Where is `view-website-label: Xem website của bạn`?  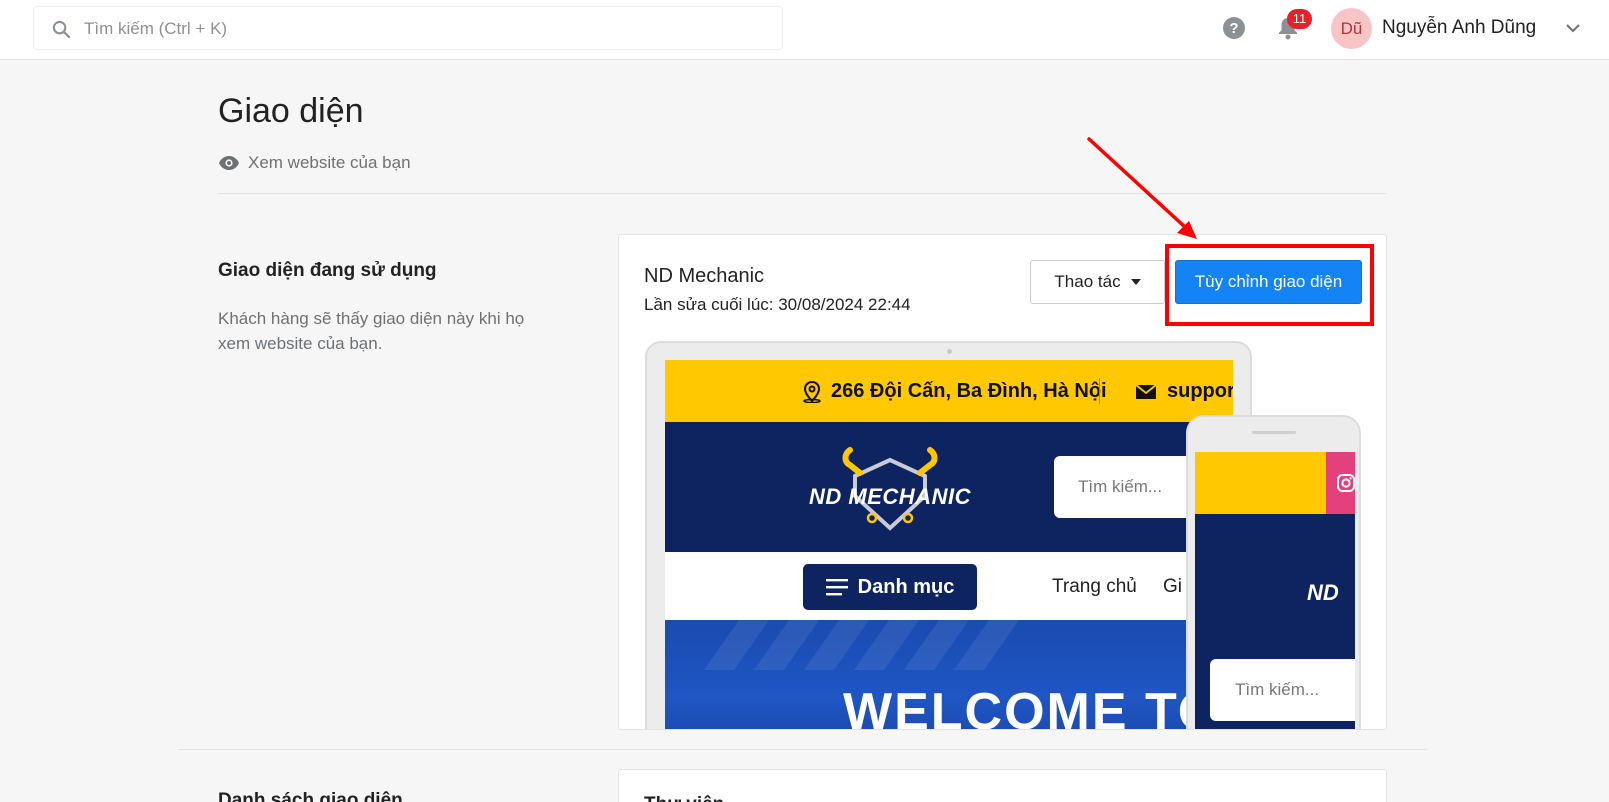 view-website-label: Xem website của bạn is located at coordinates (329, 162).